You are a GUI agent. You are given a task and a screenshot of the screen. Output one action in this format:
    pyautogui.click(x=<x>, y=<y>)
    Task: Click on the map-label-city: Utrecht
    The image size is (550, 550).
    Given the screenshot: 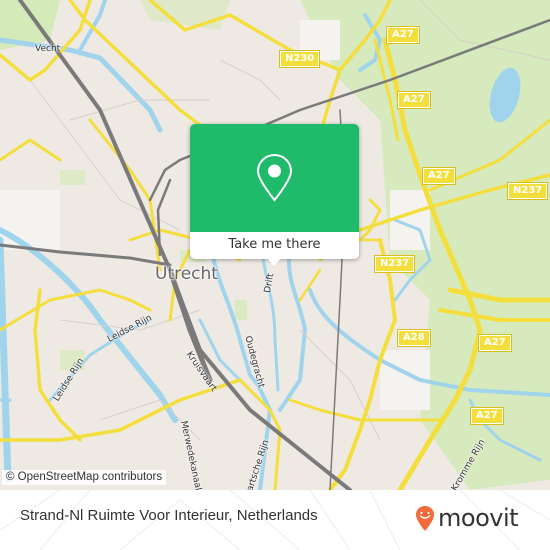 What is the action you would take?
    pyautogui.click(x=186, y=274)
    